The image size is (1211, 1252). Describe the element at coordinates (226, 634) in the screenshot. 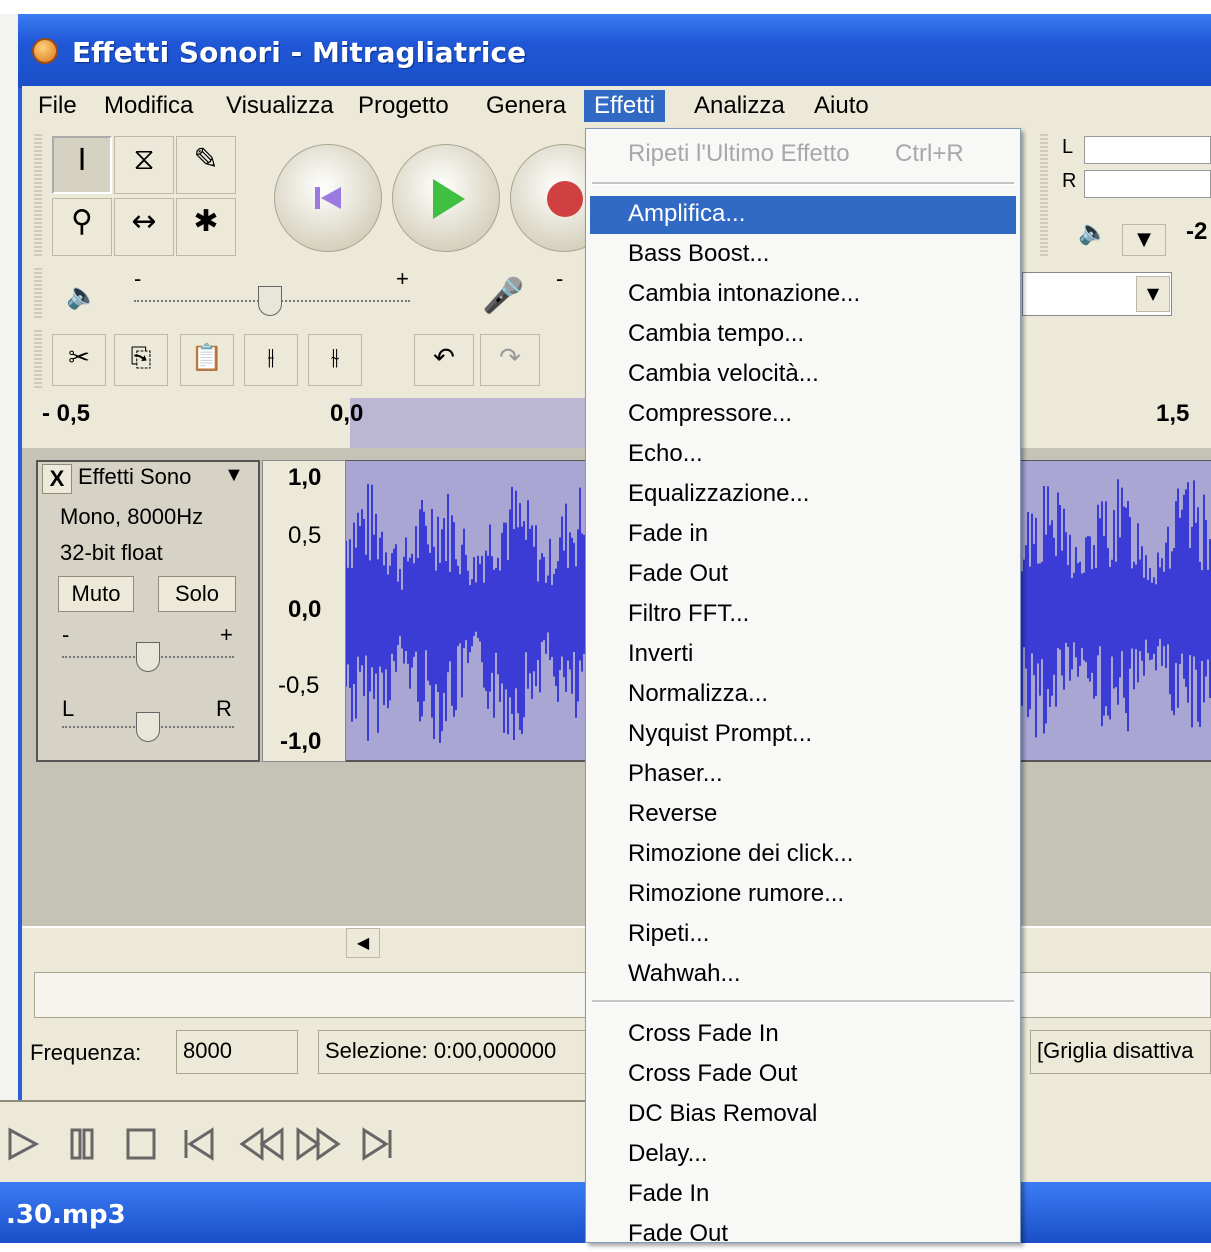

I see `gain-plus-label: +` at that location.